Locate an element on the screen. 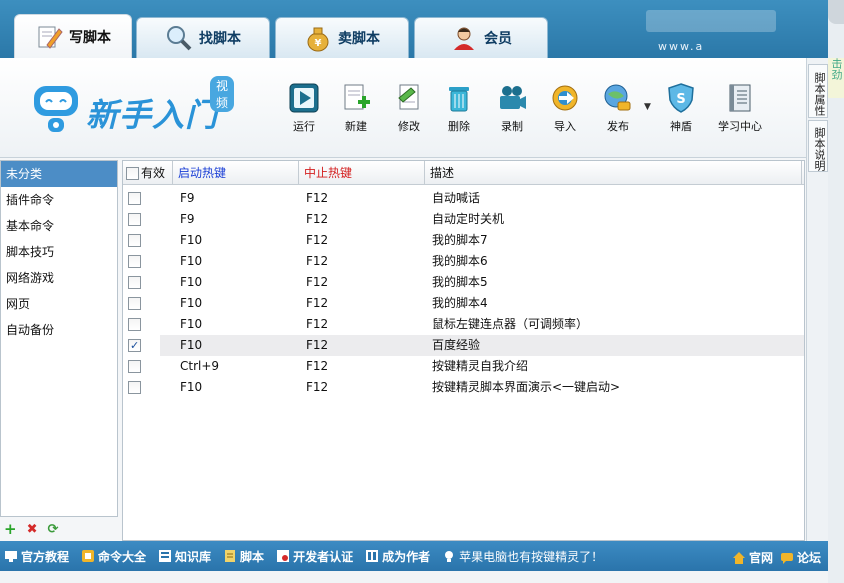 The height and width of the screenshot is (583, 844). header-enabled-label: 有效 is located at coordinates (153, 173).